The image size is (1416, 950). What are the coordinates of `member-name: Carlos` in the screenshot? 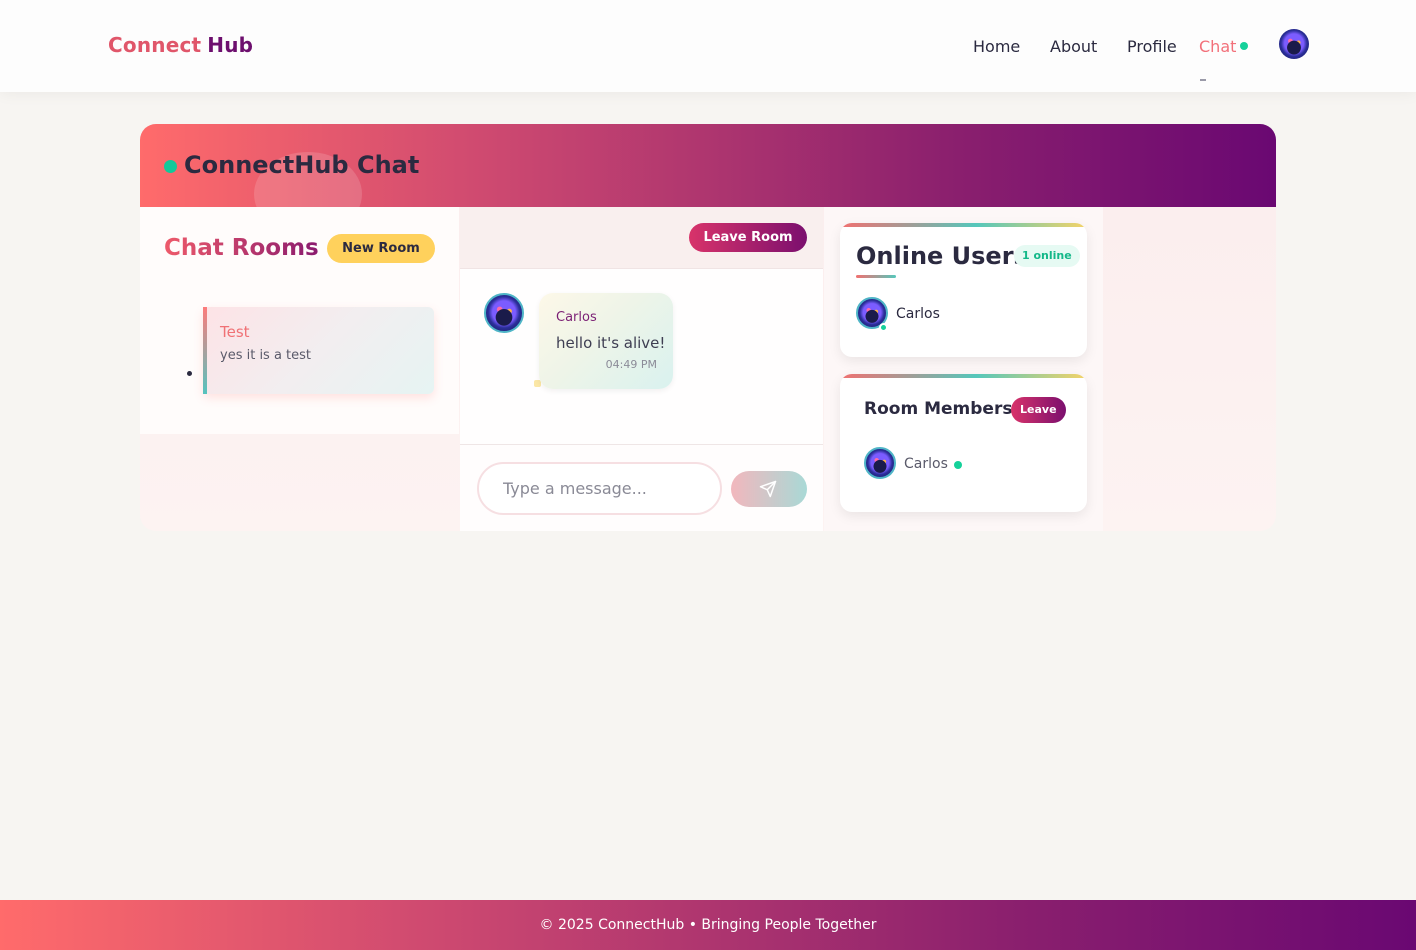 It's located at (926, 464).